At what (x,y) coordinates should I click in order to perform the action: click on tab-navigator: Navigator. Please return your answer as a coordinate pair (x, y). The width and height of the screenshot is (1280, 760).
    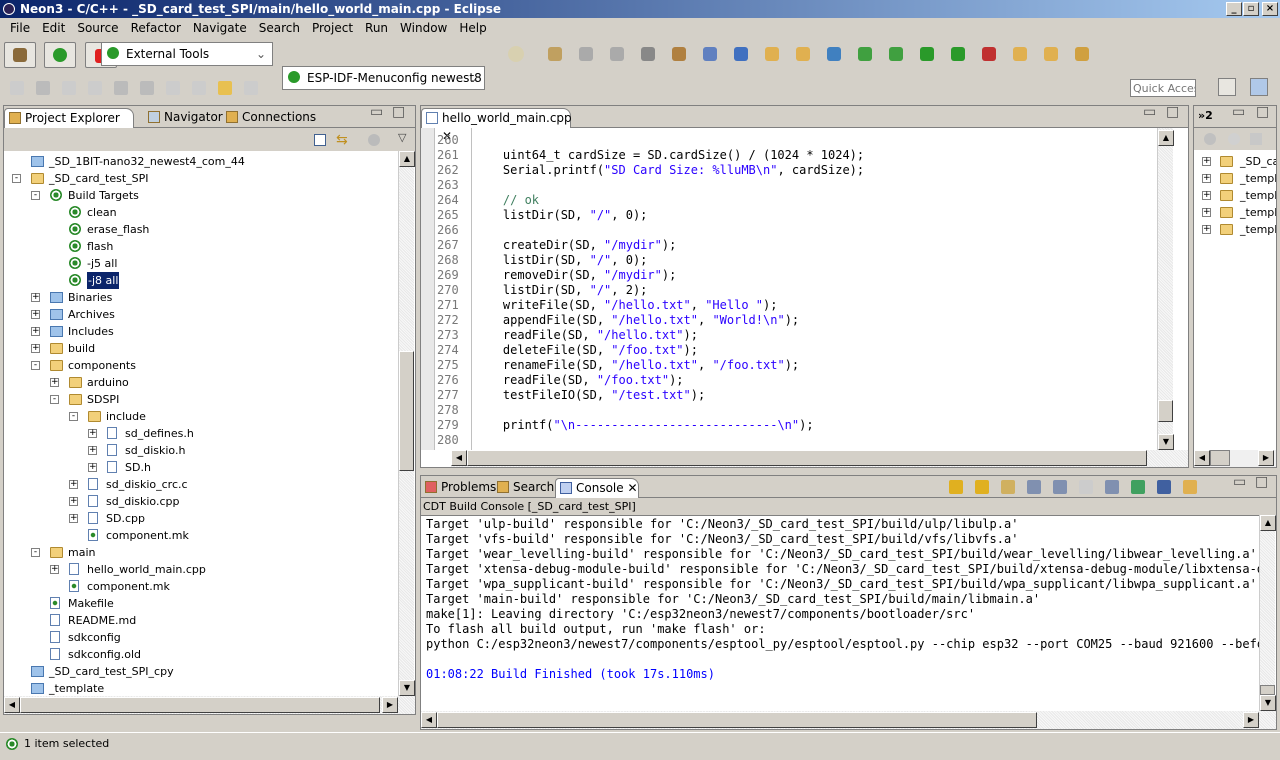
    Looking at the image, I should click on (184, 118).